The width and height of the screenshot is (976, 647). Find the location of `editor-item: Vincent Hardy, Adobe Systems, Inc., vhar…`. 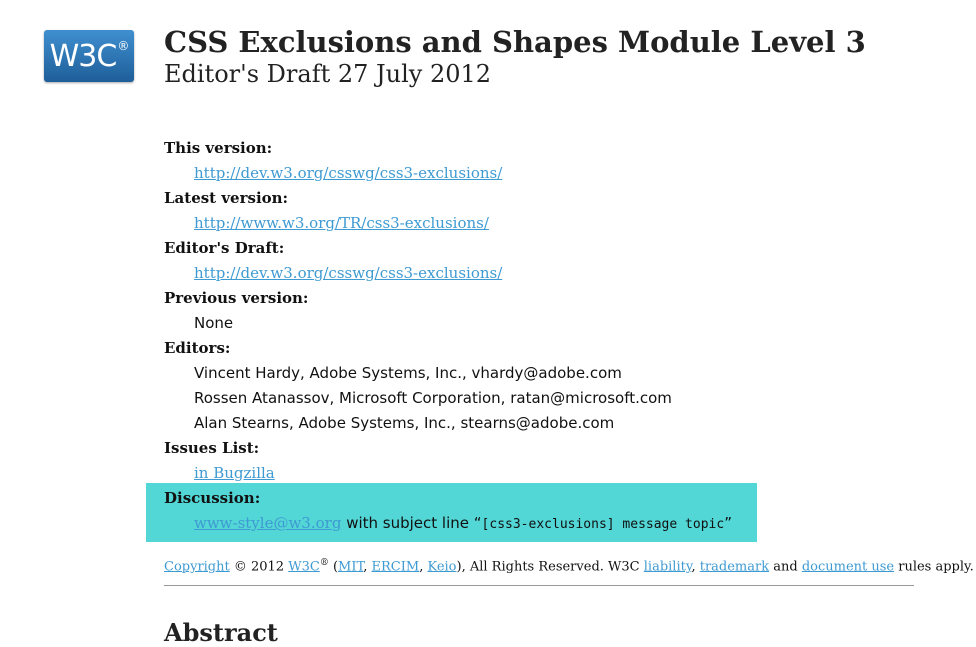

editor-item: Vincent Hardy, Adobe Systems, Inc., vhar… is located at coordinates (408, 373).